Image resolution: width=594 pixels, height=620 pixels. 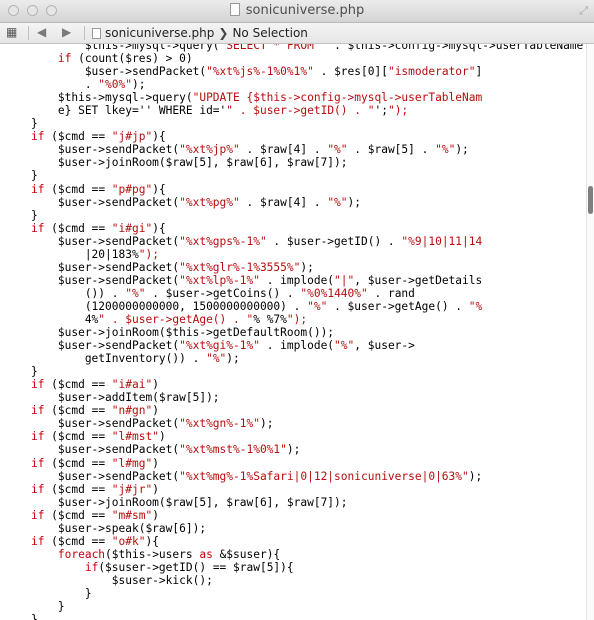 I want to click on grid-icon: ▦, so click(x=11, y=32).